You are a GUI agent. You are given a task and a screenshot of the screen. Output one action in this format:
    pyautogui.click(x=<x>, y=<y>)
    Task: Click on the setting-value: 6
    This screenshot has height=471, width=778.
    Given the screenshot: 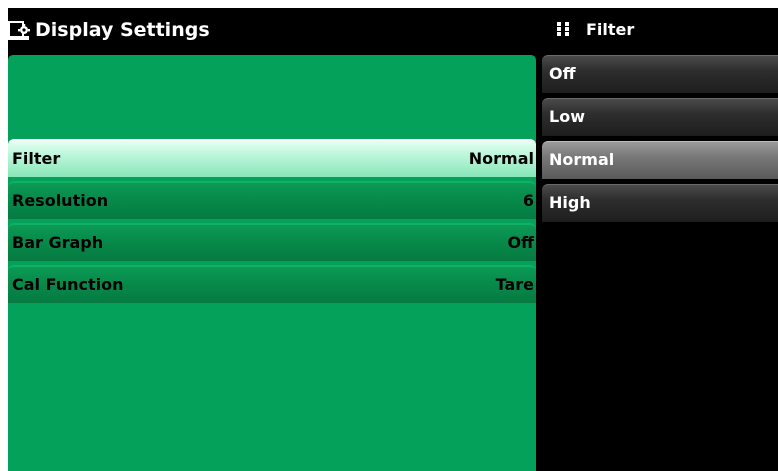 What is the action you would take?
    pyautogui.click(x=528, y=200)
    